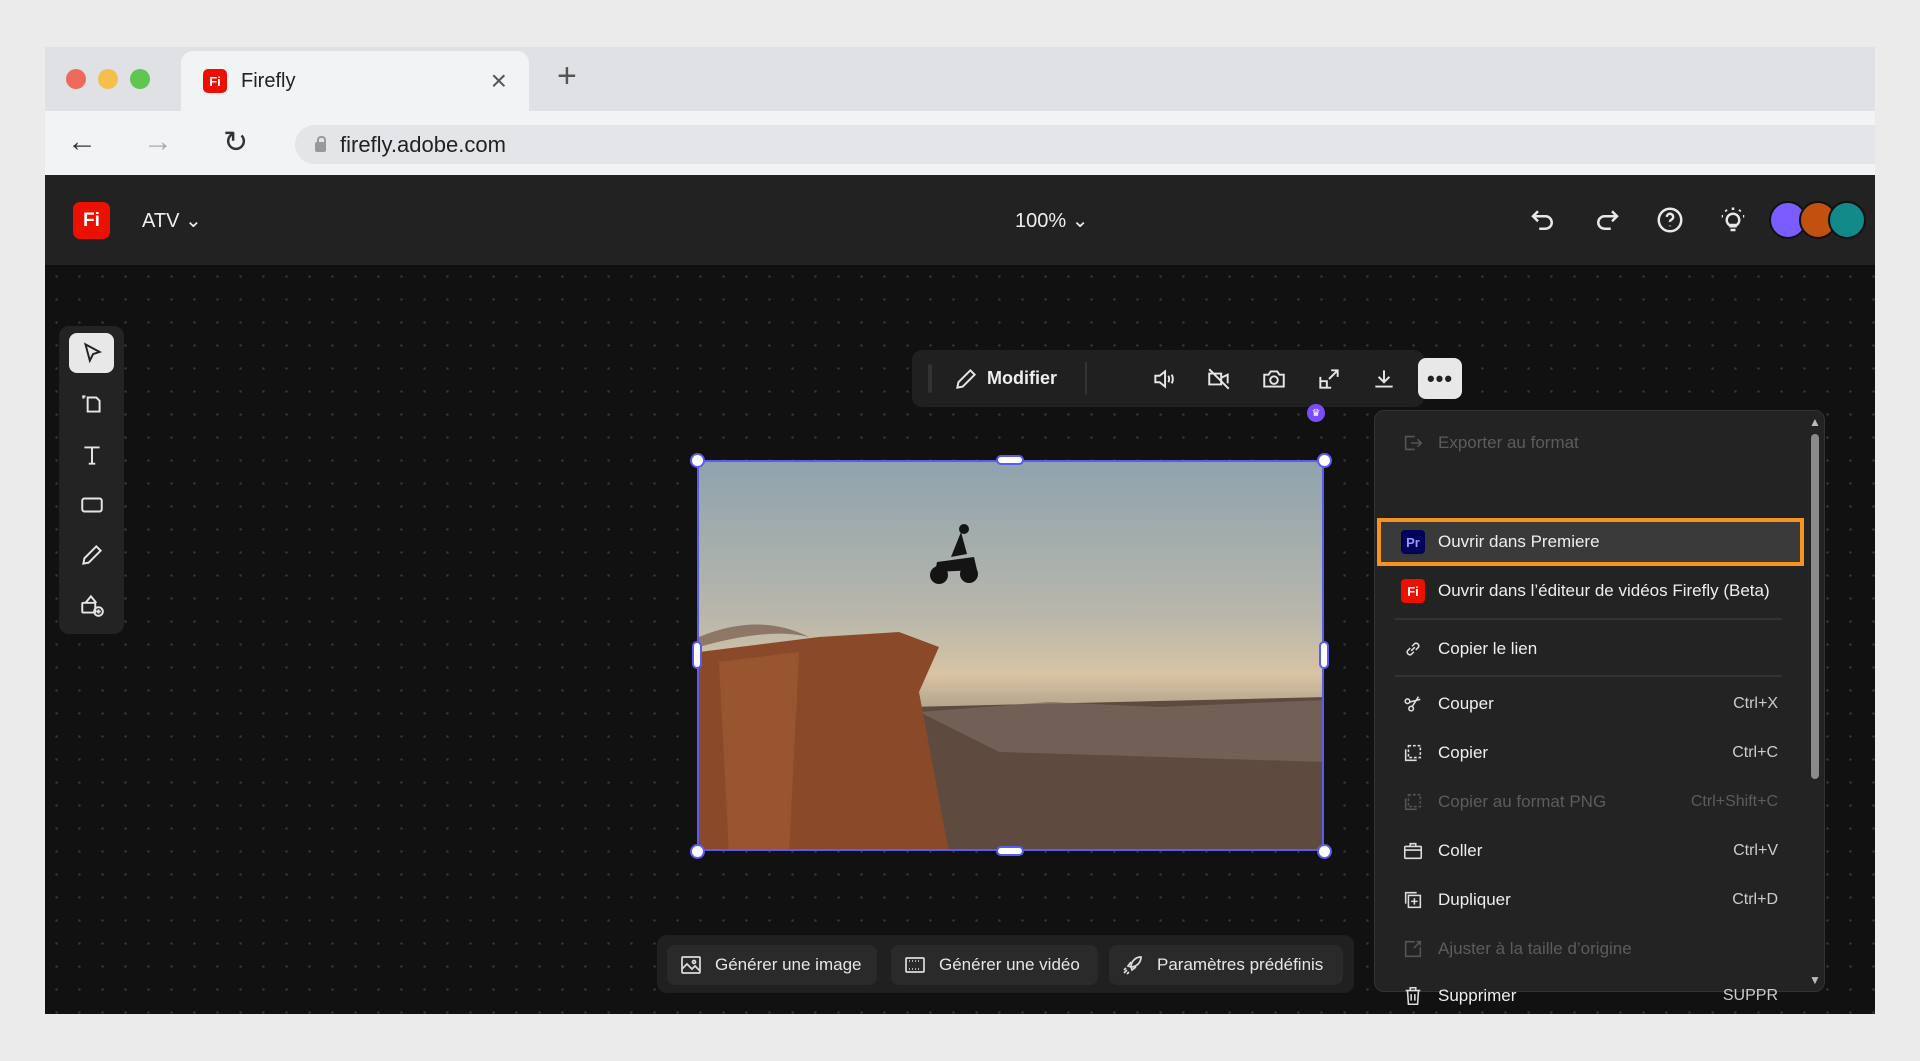 The image size is (1920, 1061). What do you see at coordinates (1413, 704) in the screenshot?
I see `scissors-icon` at bounding box center [1413, 704].